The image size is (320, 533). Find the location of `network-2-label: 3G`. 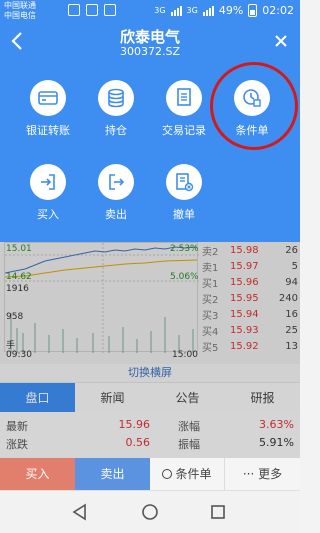

network-2-label: 3G is located at coordinates (192, 10).